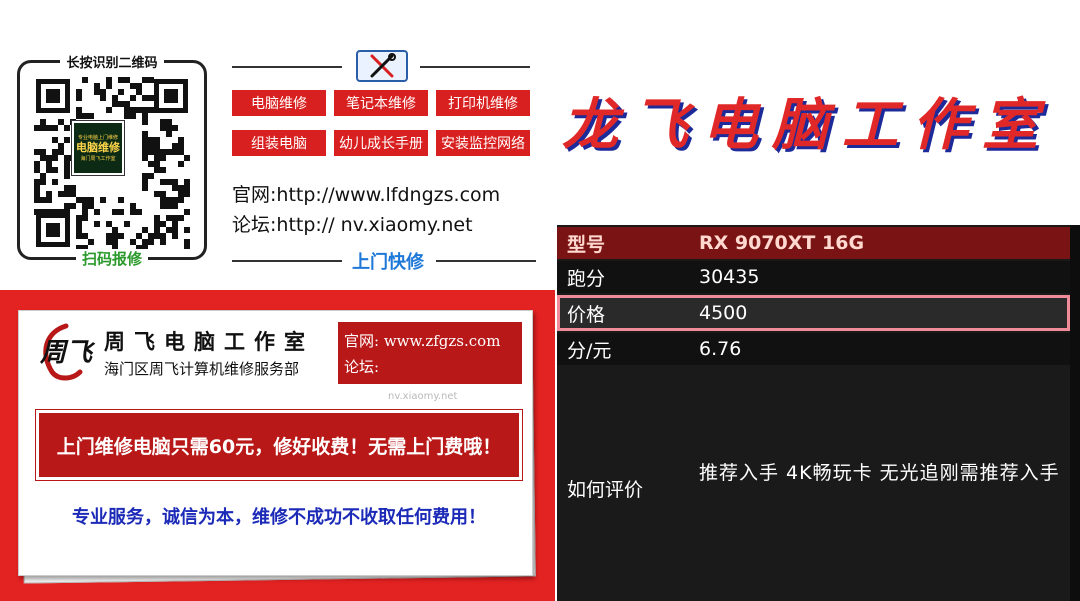  I want to click on contact-forum-label: 论坛:, so click(362, 367).